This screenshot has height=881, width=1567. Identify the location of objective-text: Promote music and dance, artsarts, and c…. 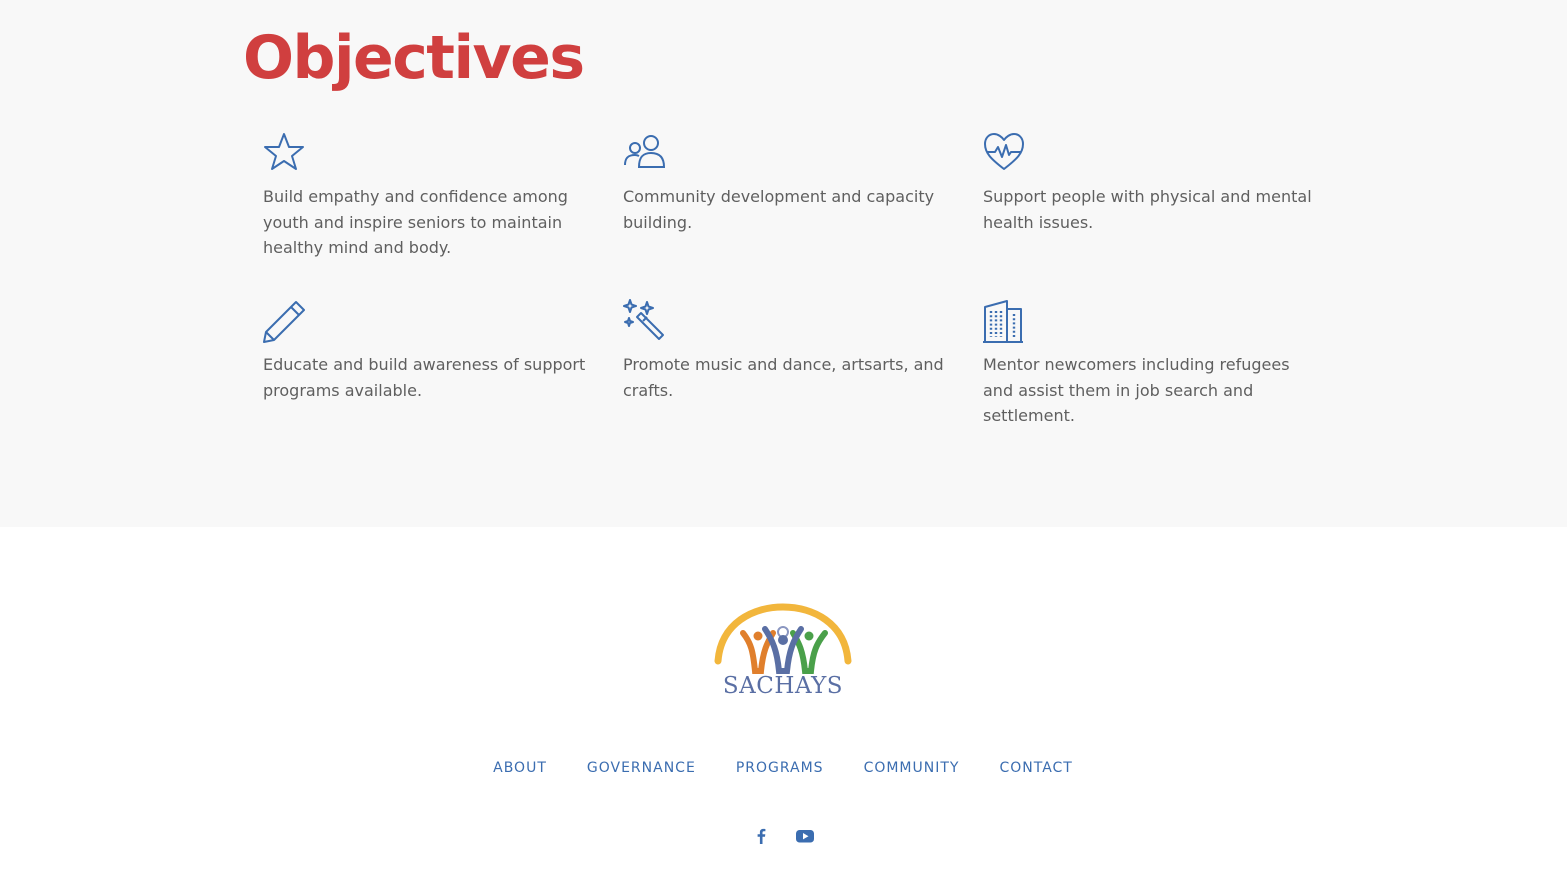
(783, 377).